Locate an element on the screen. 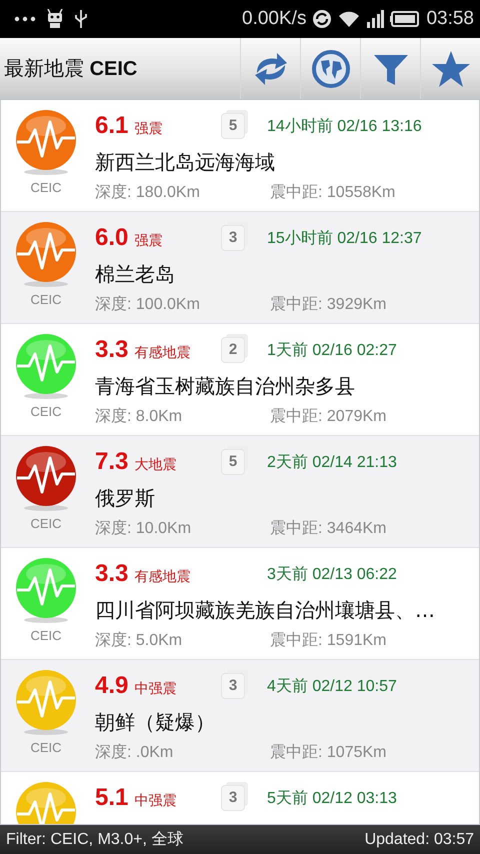  depth-text: 深度: 180.0Km is located at coordinates (148, 192).